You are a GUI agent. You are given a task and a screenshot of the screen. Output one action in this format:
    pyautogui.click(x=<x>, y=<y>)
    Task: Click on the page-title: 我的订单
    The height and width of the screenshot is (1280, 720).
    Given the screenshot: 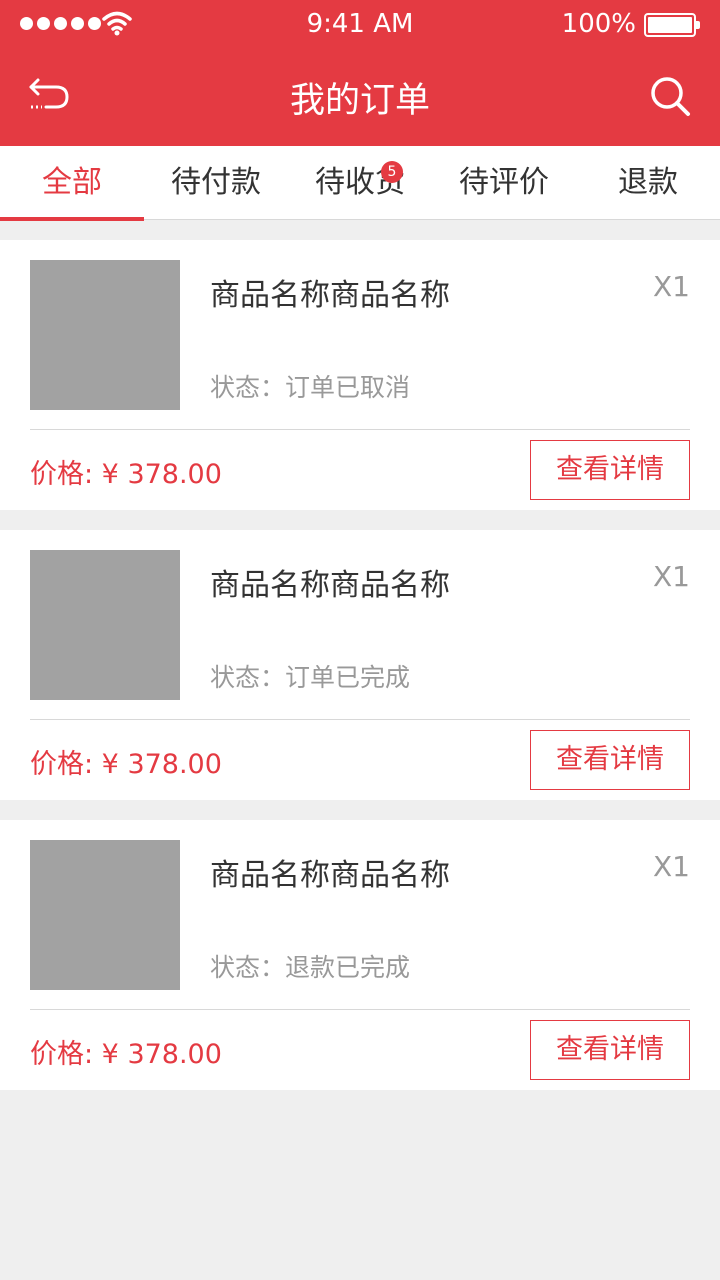 What is the action you would take?
    pyautogui.click(x=359, y=101)
    